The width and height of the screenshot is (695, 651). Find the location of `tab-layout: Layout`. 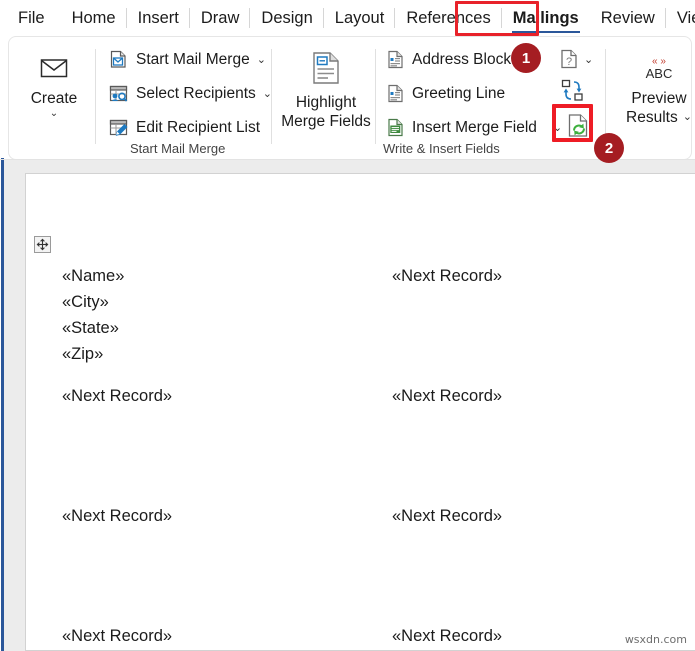

tab-layout: Layout is located at coordinates (360, 18).